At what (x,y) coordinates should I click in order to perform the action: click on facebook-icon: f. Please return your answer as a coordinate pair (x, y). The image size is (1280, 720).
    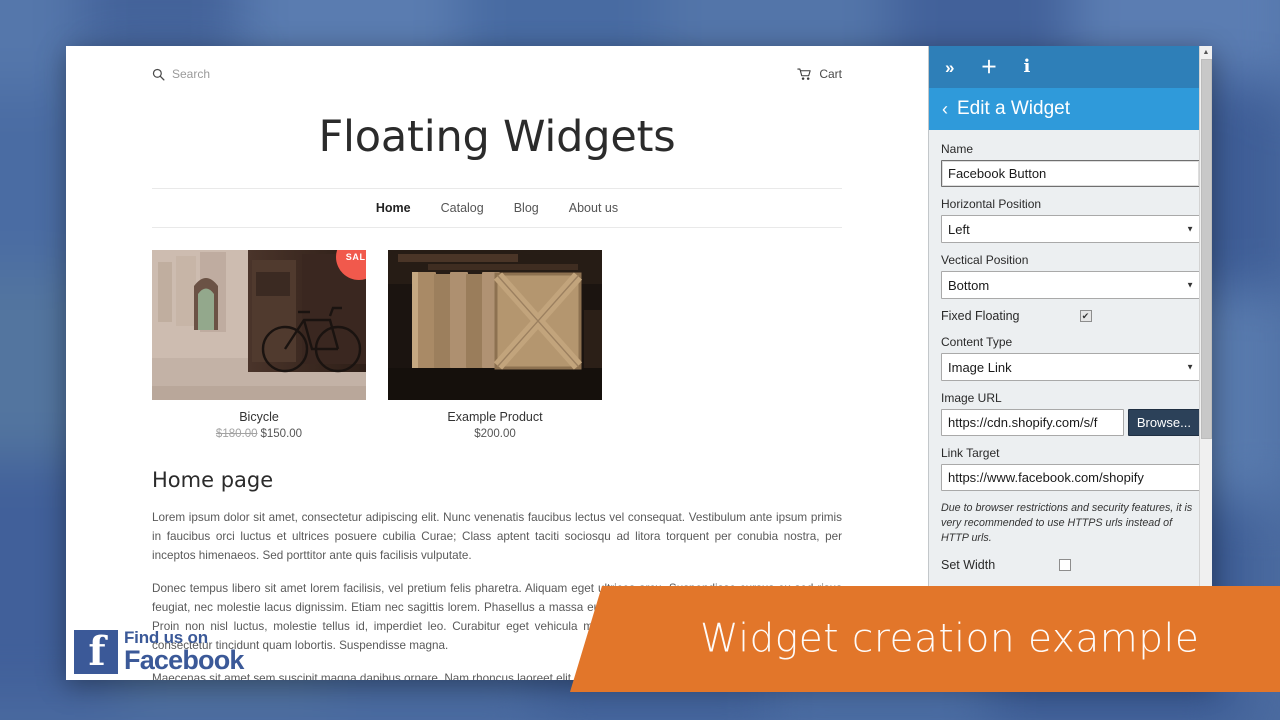
    Looking at the image, I should click on (96, 651).